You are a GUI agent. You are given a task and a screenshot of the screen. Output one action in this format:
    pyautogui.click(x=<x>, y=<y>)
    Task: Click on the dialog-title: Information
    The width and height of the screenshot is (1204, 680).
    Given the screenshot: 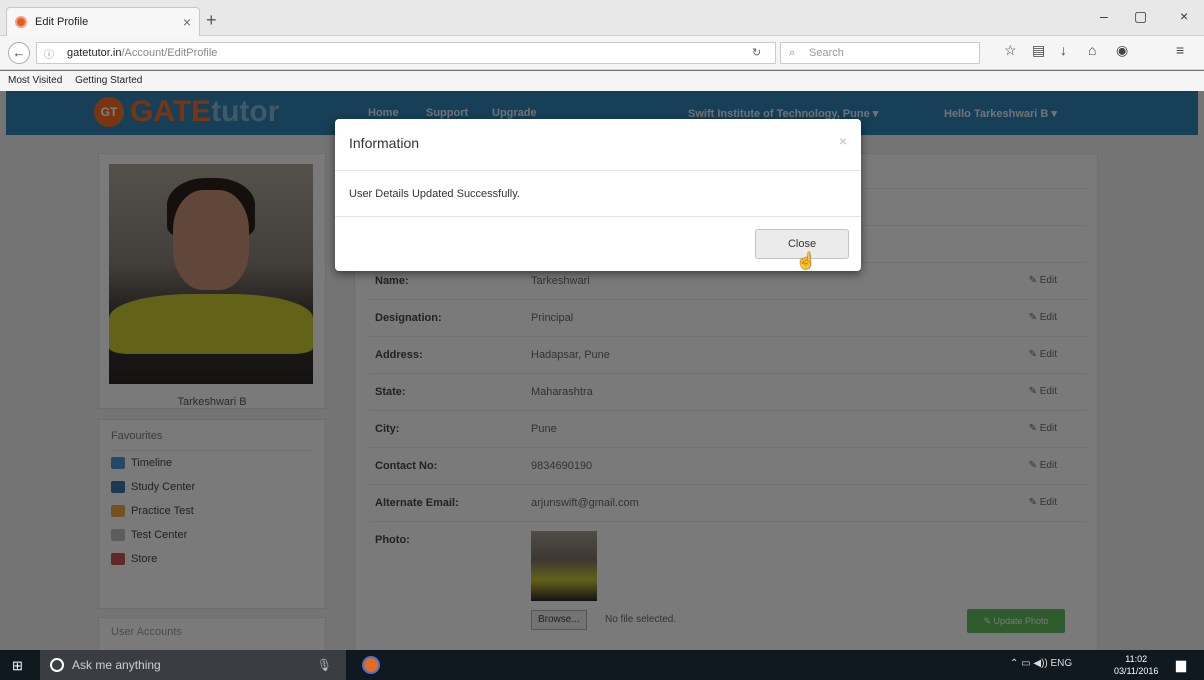 What is the action you would take?
    pyautogui.click(x=384, y=143)
    